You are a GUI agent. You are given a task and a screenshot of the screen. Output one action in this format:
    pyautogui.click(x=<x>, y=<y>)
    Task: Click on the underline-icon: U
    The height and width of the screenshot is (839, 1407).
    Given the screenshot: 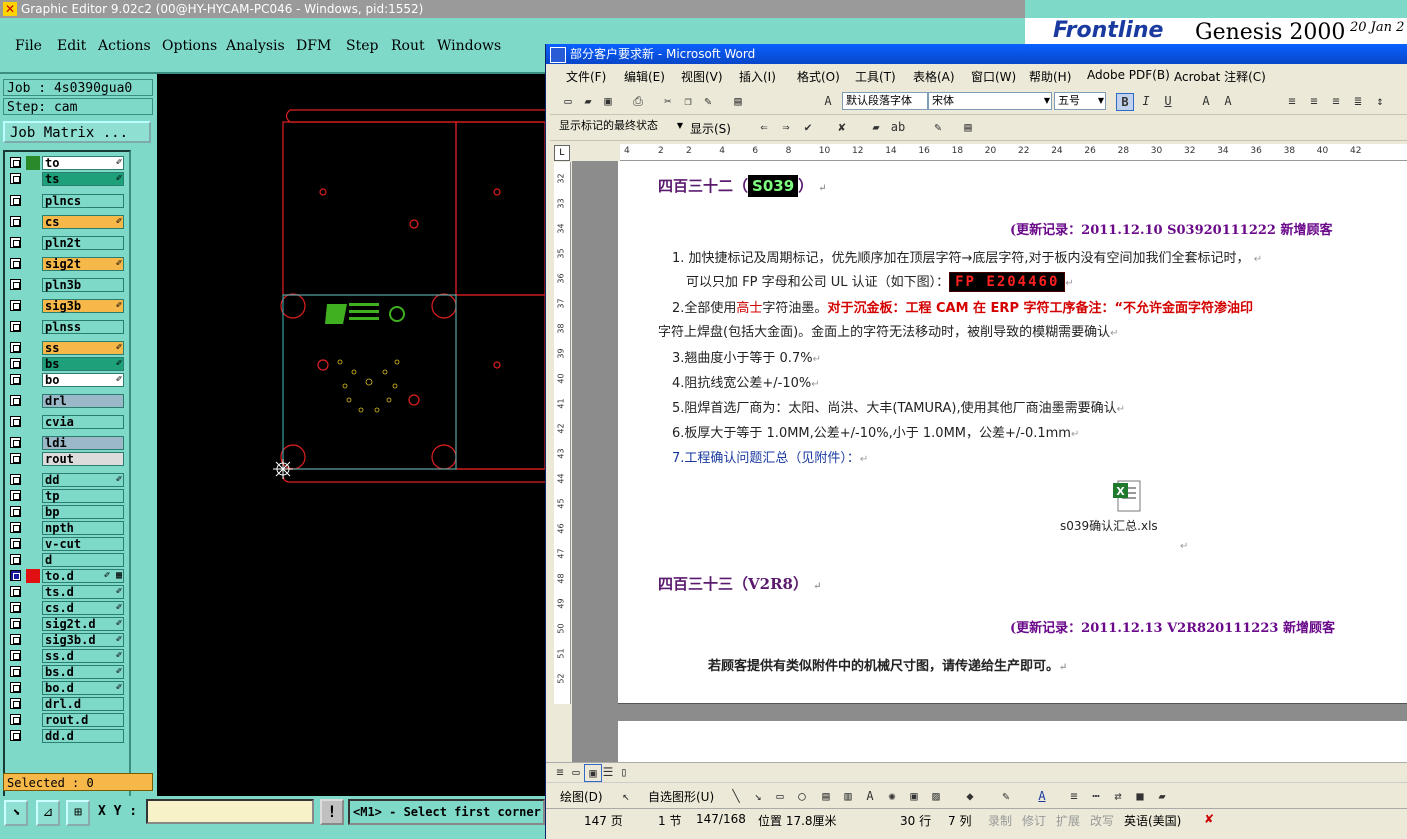 What is the action you would take?
    pyautogui.click(x=1168, y=101)
    